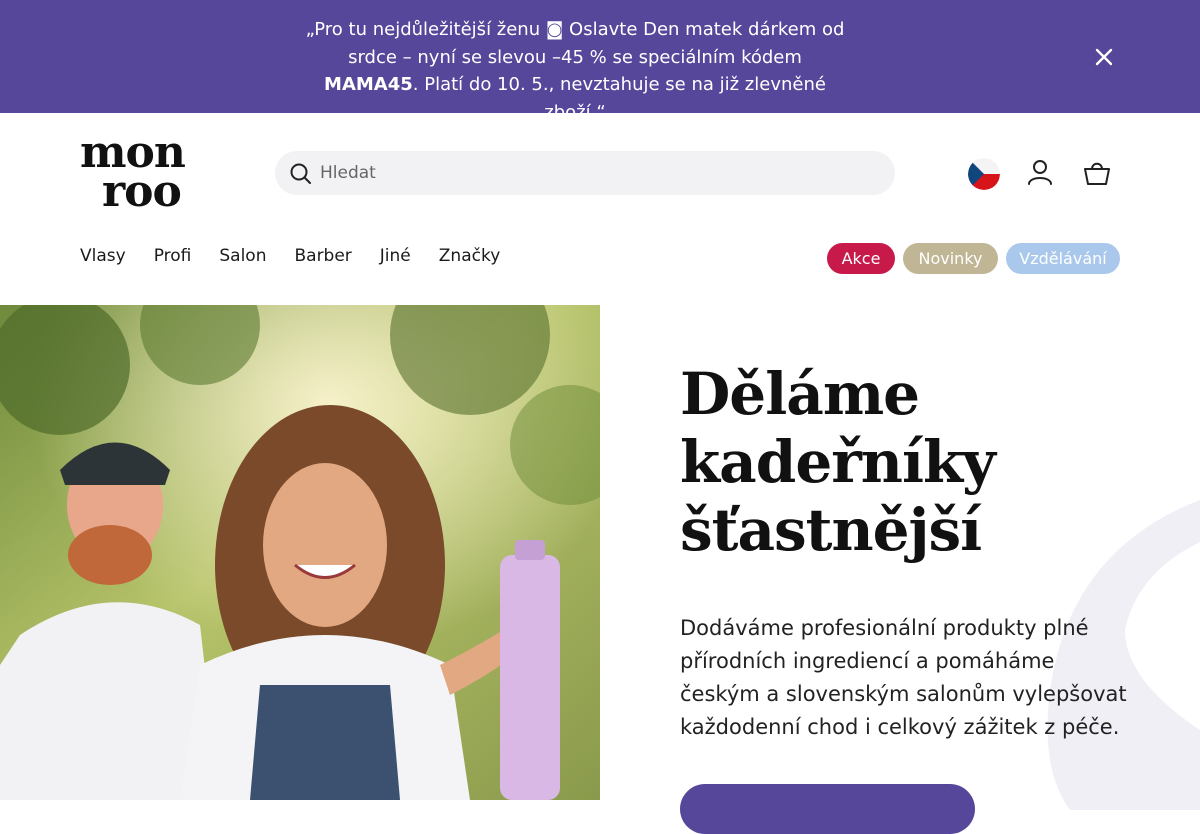  What do you see at coordinates (1040, 172) in the screenshot?
I see `user-icon` at bounding box center [1040, 172].